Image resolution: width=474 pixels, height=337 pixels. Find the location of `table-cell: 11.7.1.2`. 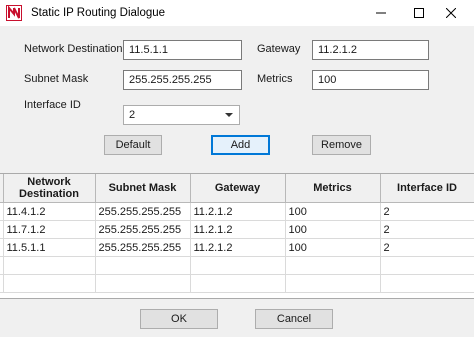

table-cell: 11.7.1.2 is located at coordinates (49, 229).